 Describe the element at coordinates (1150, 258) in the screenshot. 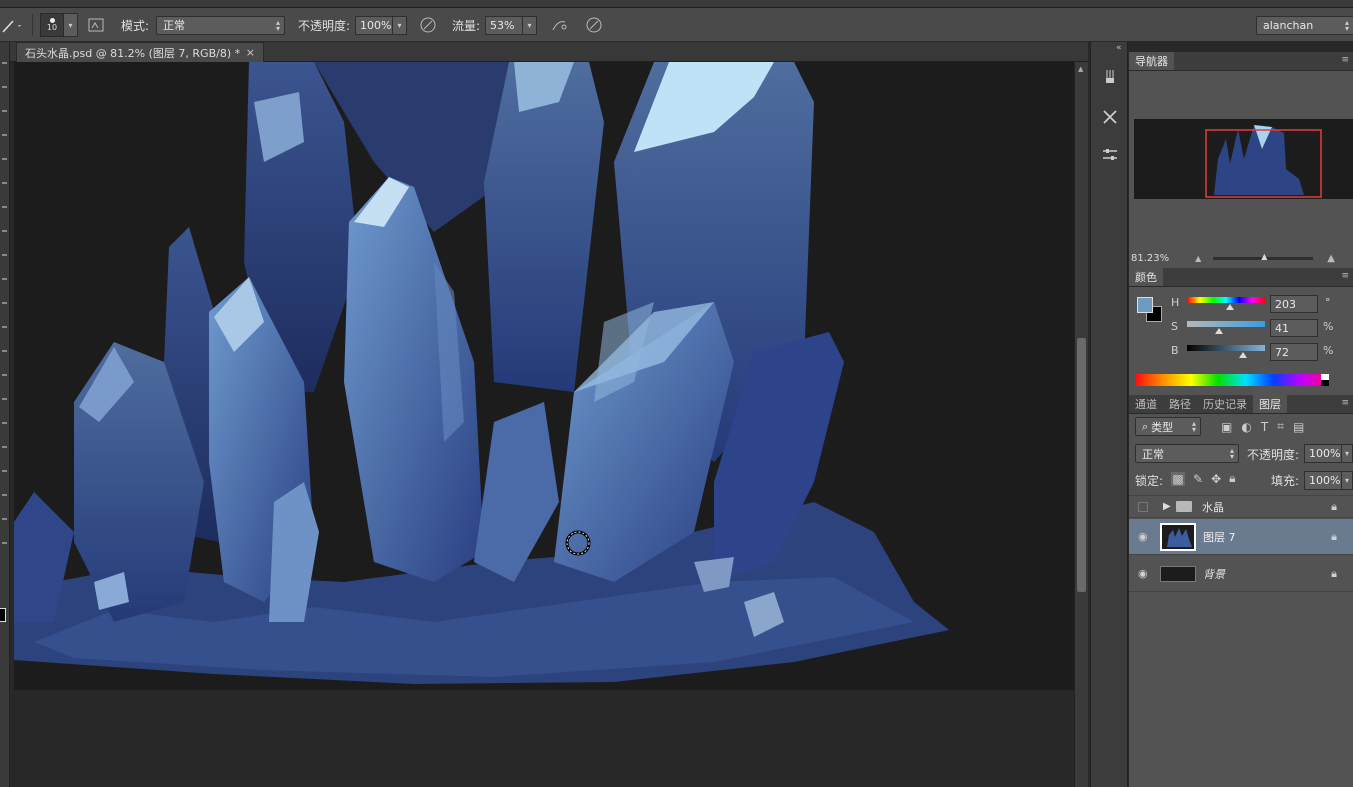

I see `navigator-zoom-value: 81.23%` at that location.